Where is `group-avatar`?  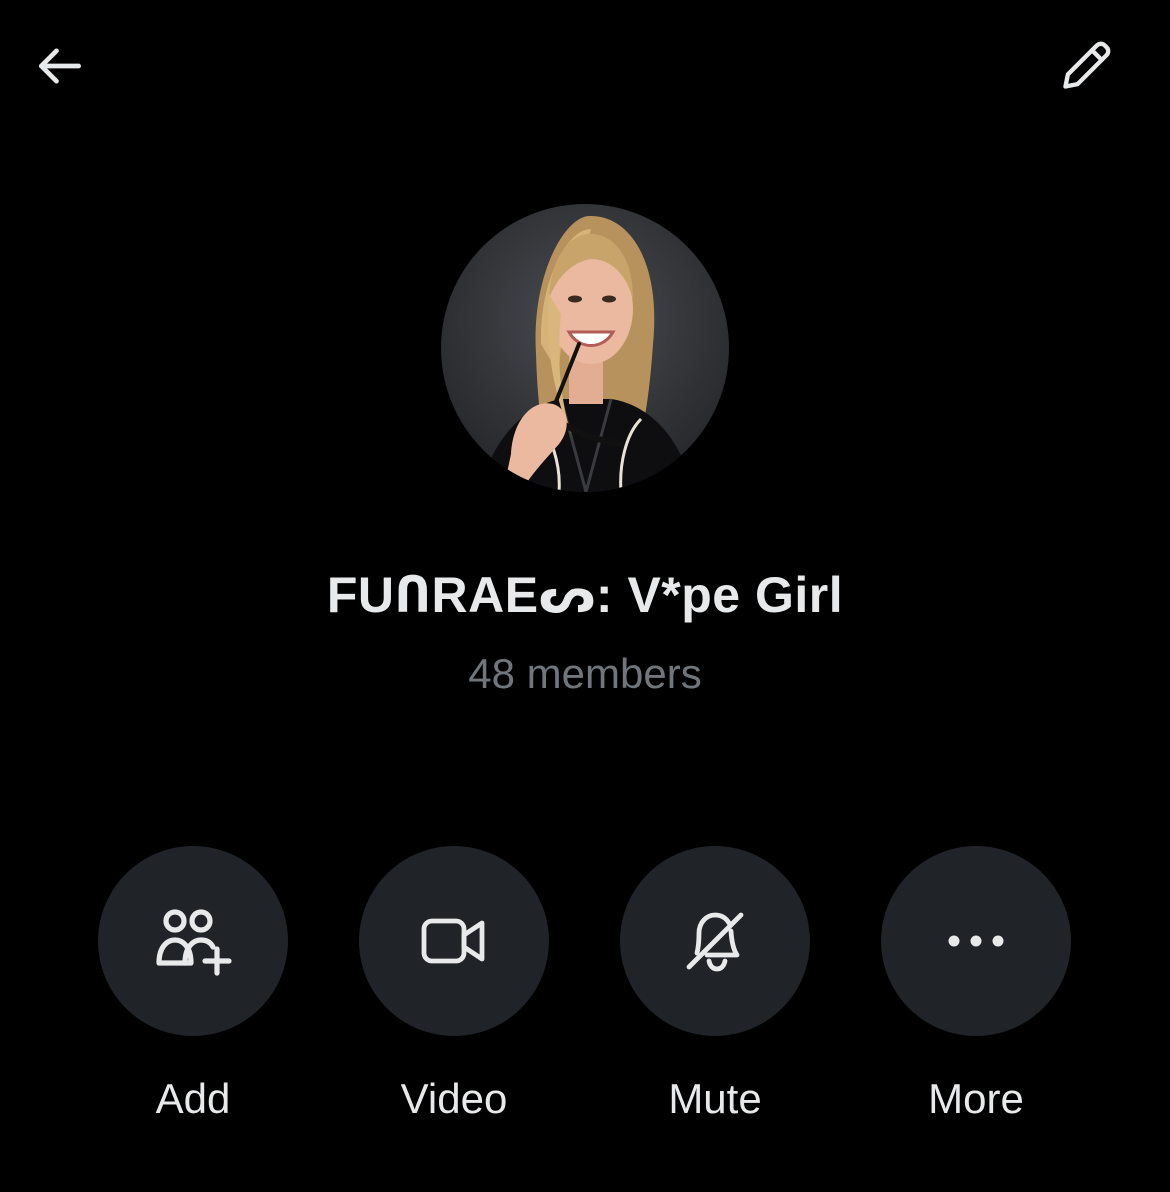 group-avatar is located at coordinates (585, 348).